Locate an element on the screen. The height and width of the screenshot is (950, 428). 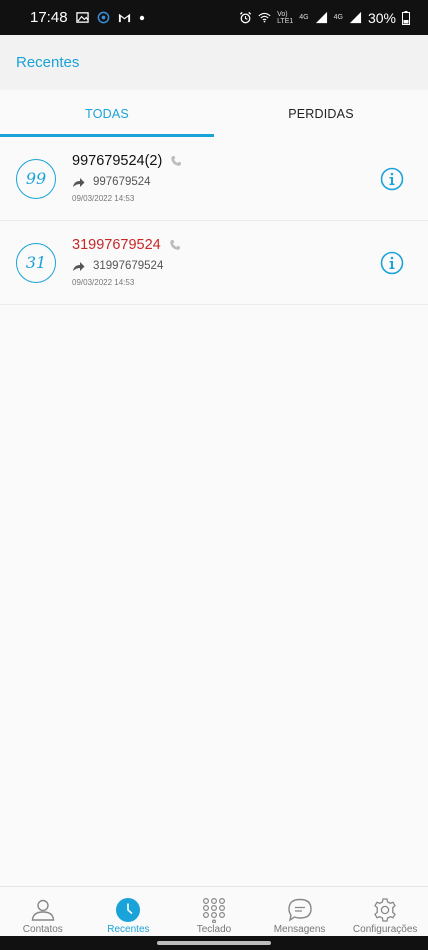
call-name: 31997679524 is located at coordinates (116, 245).